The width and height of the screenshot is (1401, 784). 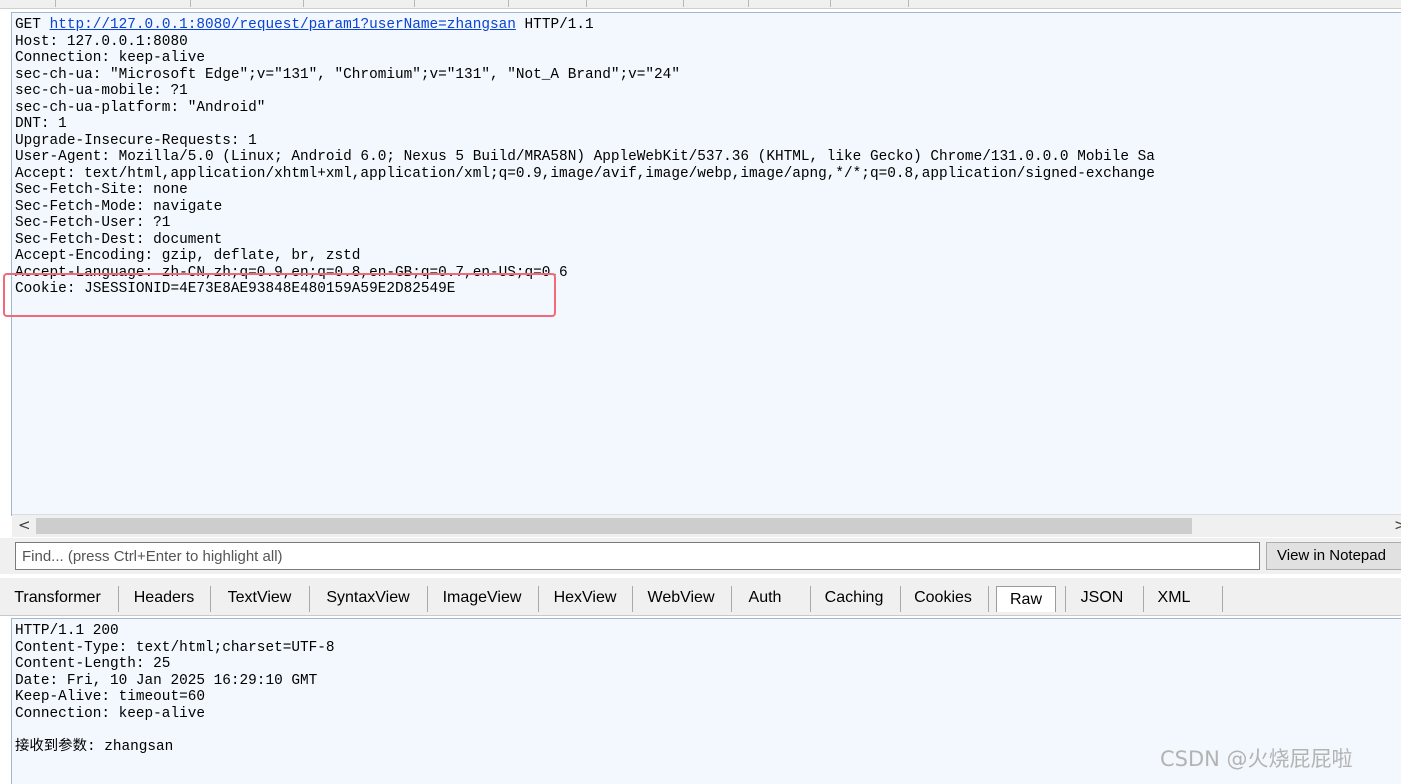 What do you see at coordinates (175, 647) in the screenshot?
I see `response-header-line: Content-Type: text/html;charset=UTF-8` at bounding box center [175, 647].